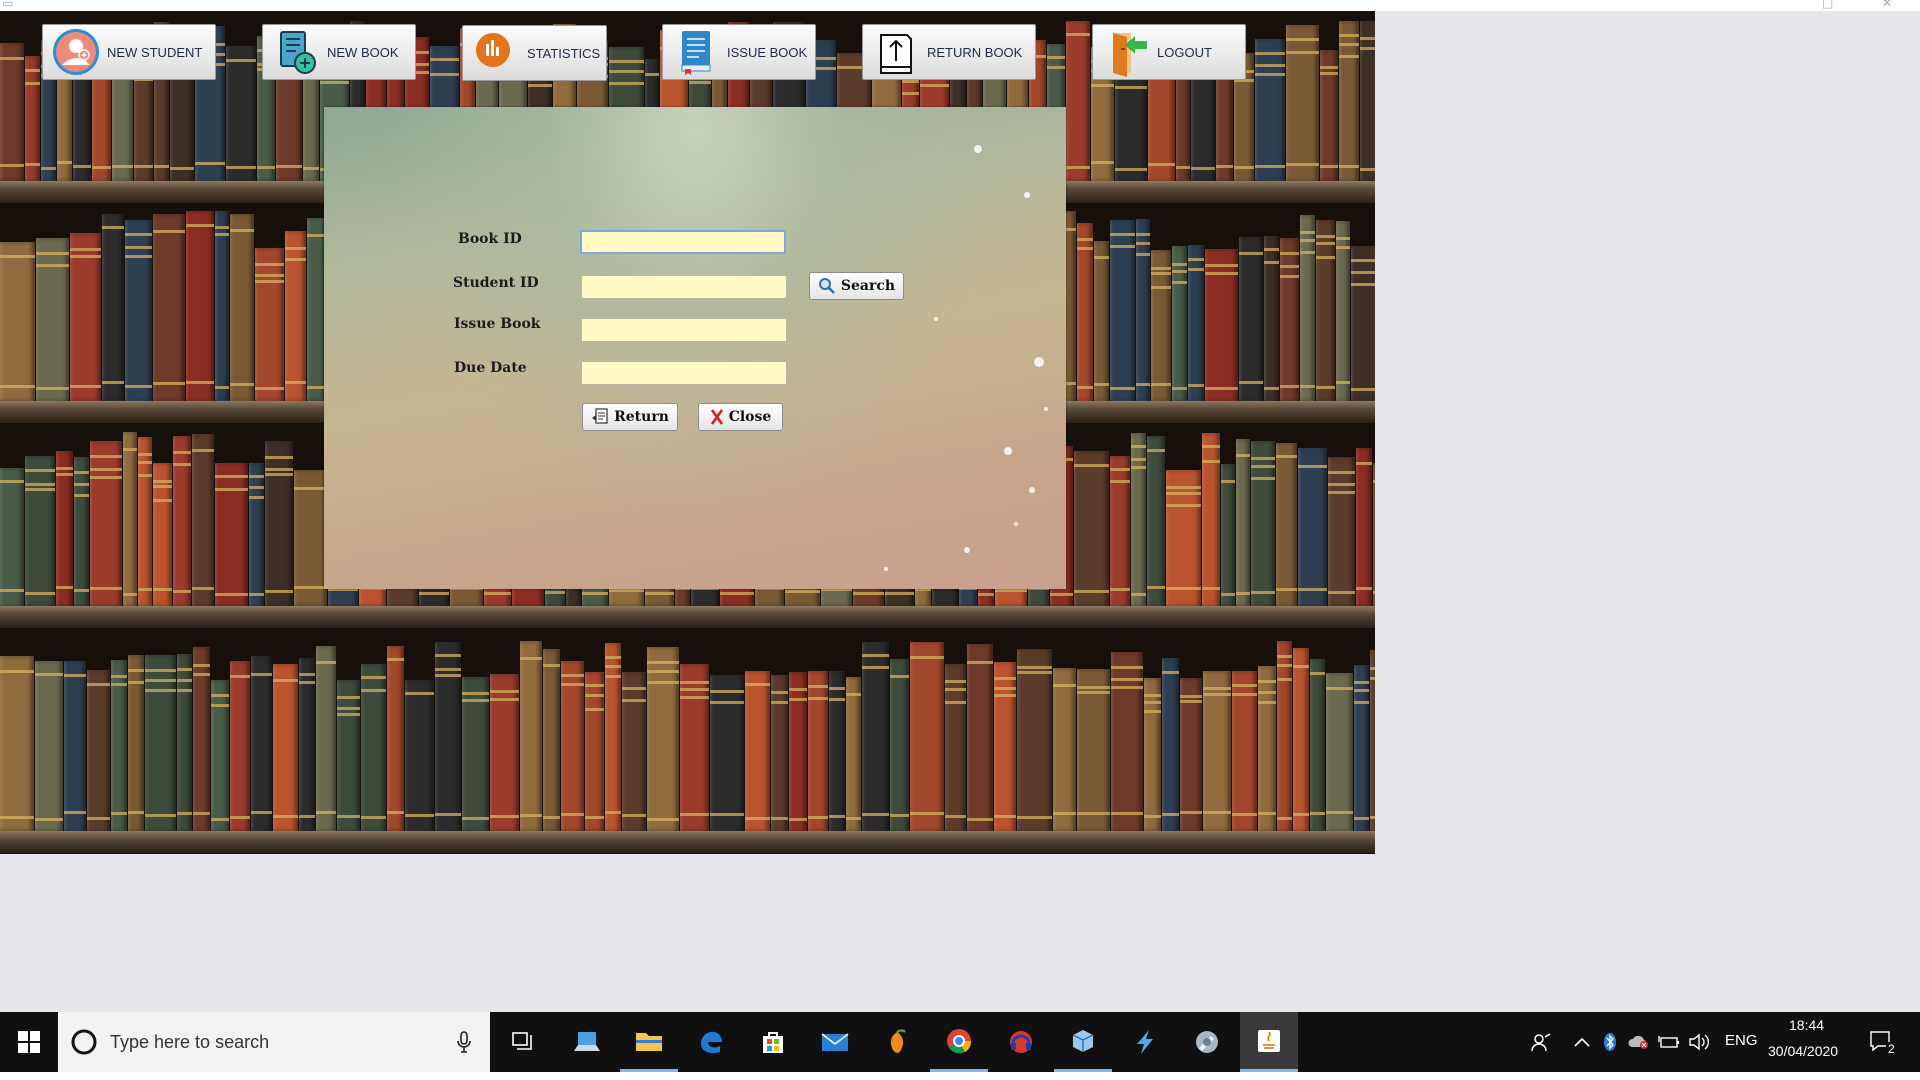 The width and height of the screenshot is (1920, 1080). Describe the element at coordinates (960, 1076) in the screenshot. I see `taskbar-bottom-strip` at that location.